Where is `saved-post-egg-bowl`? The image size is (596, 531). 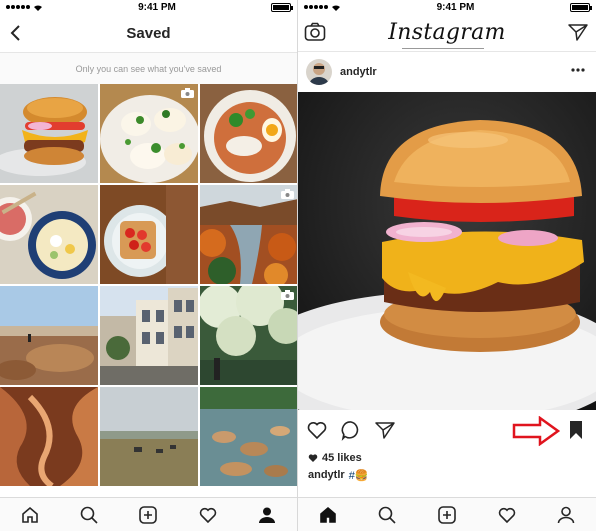
saved-post-egg-bowl is located at coordinates (248, 133).